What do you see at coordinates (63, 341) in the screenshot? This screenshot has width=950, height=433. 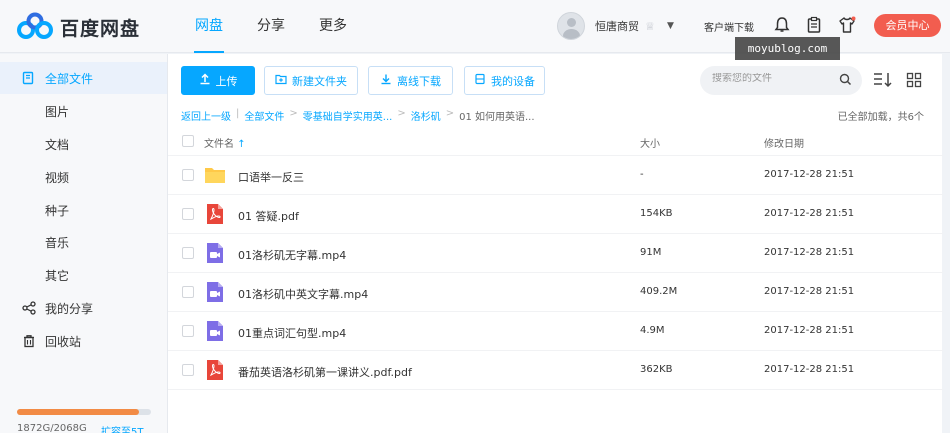 I see `sidebar-item-label: 回收站` at bounding box center [63, 341].